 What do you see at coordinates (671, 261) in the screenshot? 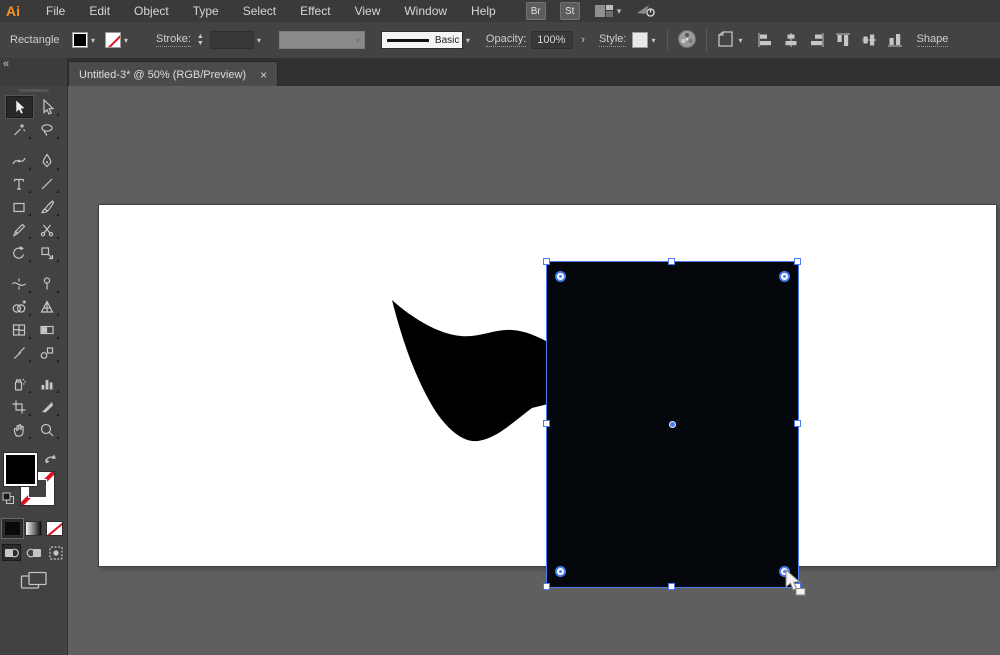
I see `selection-handle-top-center` at bounding box center [671, 261].